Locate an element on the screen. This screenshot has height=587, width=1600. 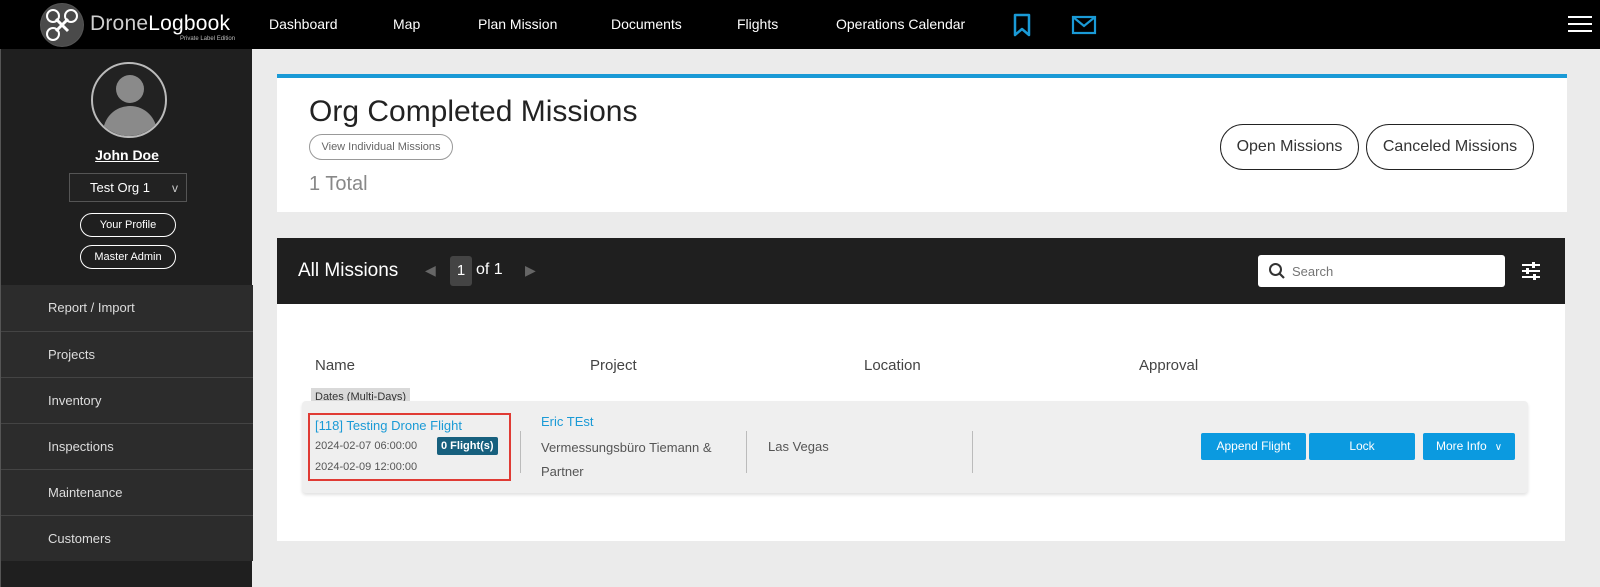
chevron-down-icon: v is located at coordinates (175, 188).